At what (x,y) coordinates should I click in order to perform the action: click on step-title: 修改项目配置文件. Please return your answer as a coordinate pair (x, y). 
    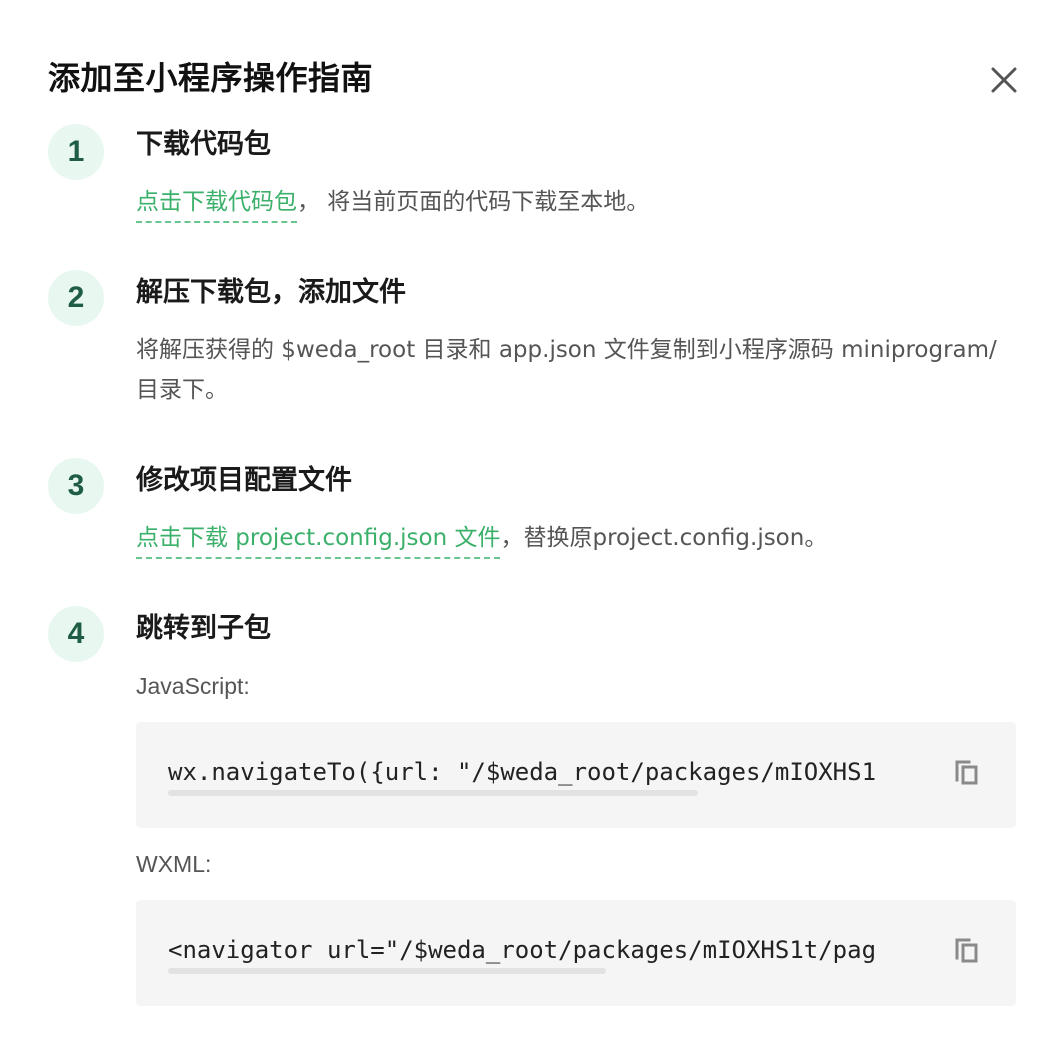
    Looking at the image, I should click on (244, 480).